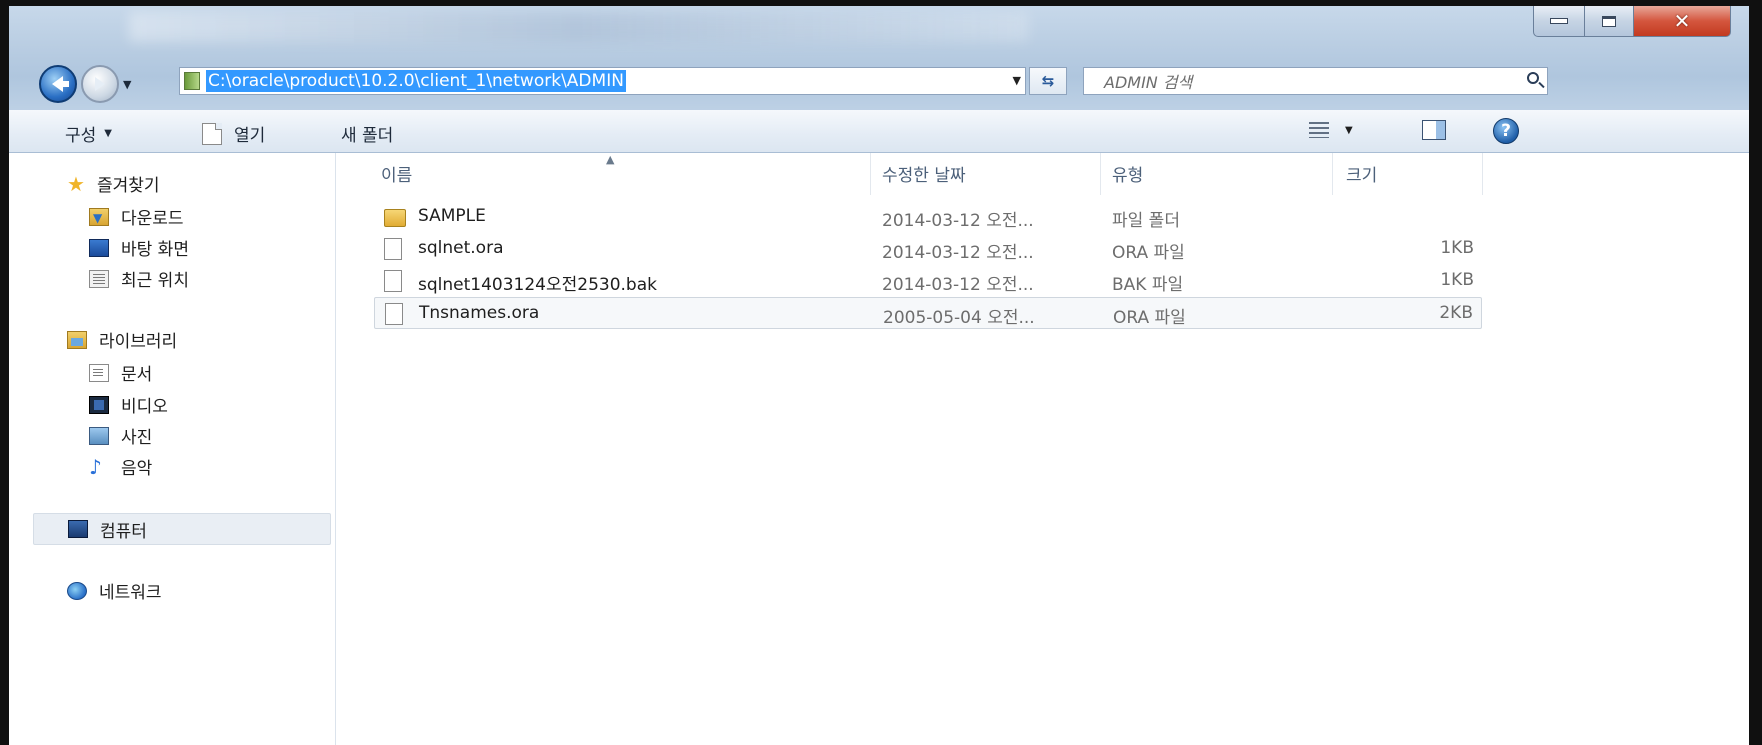 This screenshot has width=1762, height=745. I want to click on column-header-name: 이름, so click(396, 173).